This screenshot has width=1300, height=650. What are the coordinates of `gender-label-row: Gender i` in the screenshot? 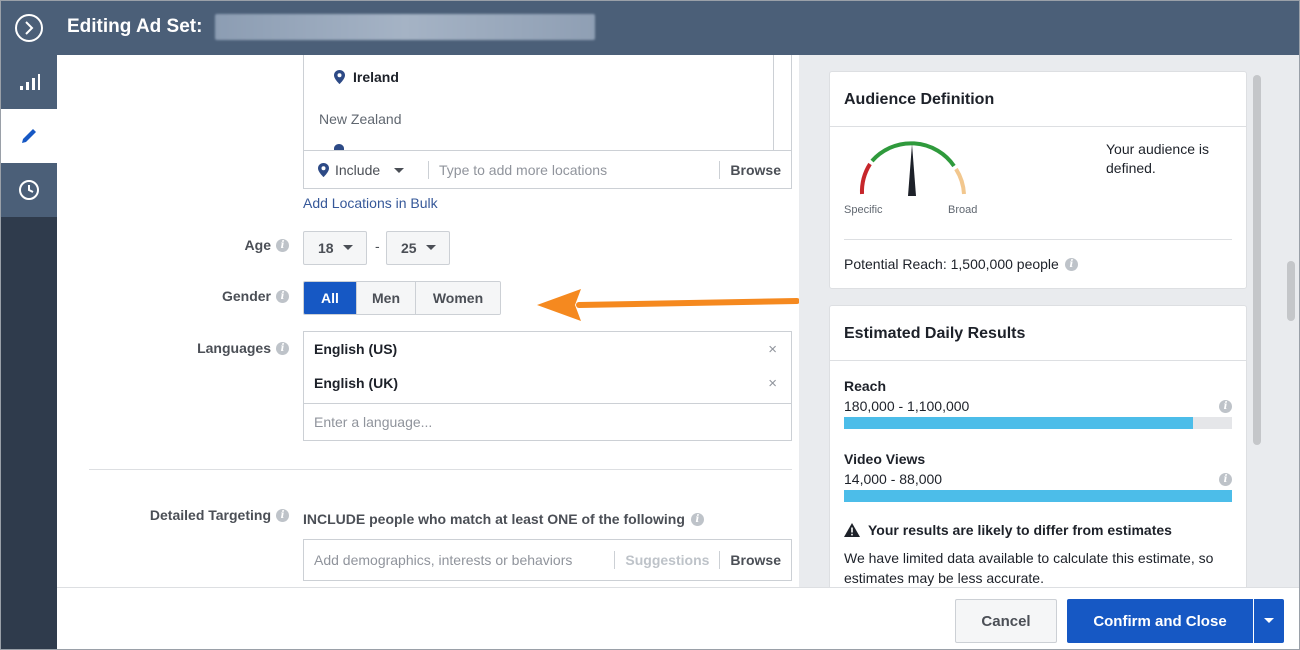 It's located at (255, 296).